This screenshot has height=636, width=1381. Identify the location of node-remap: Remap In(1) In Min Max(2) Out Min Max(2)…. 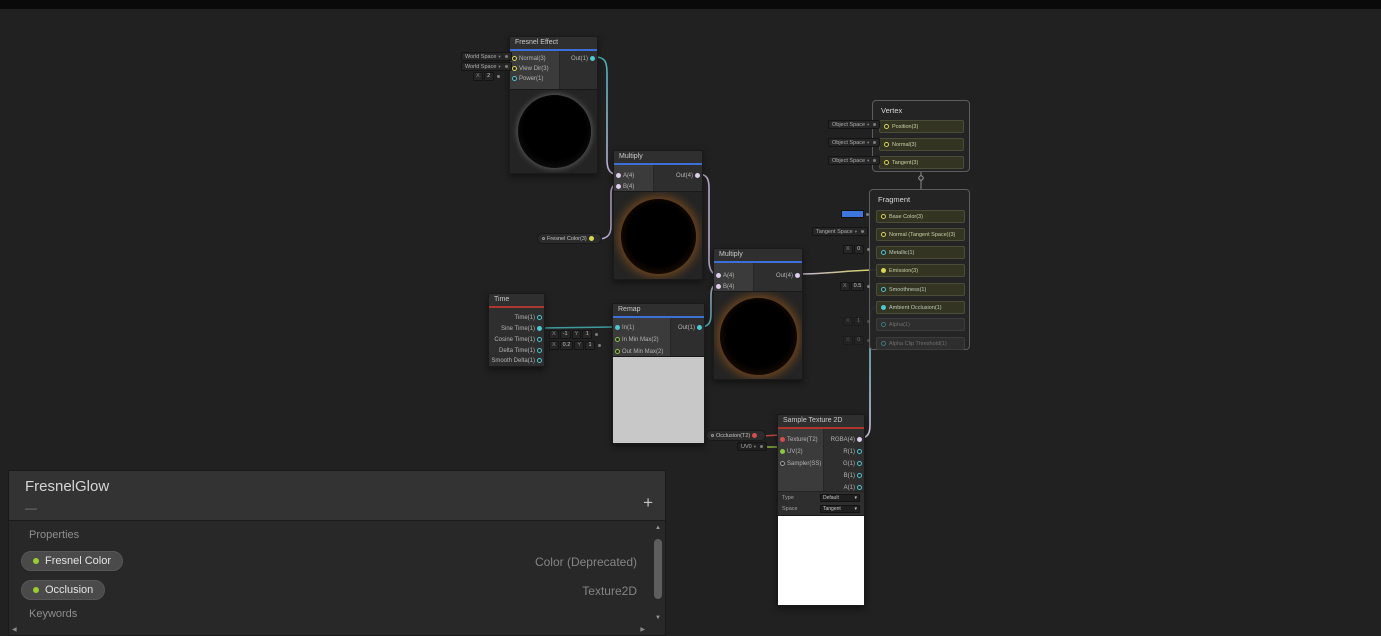
(658, 373).